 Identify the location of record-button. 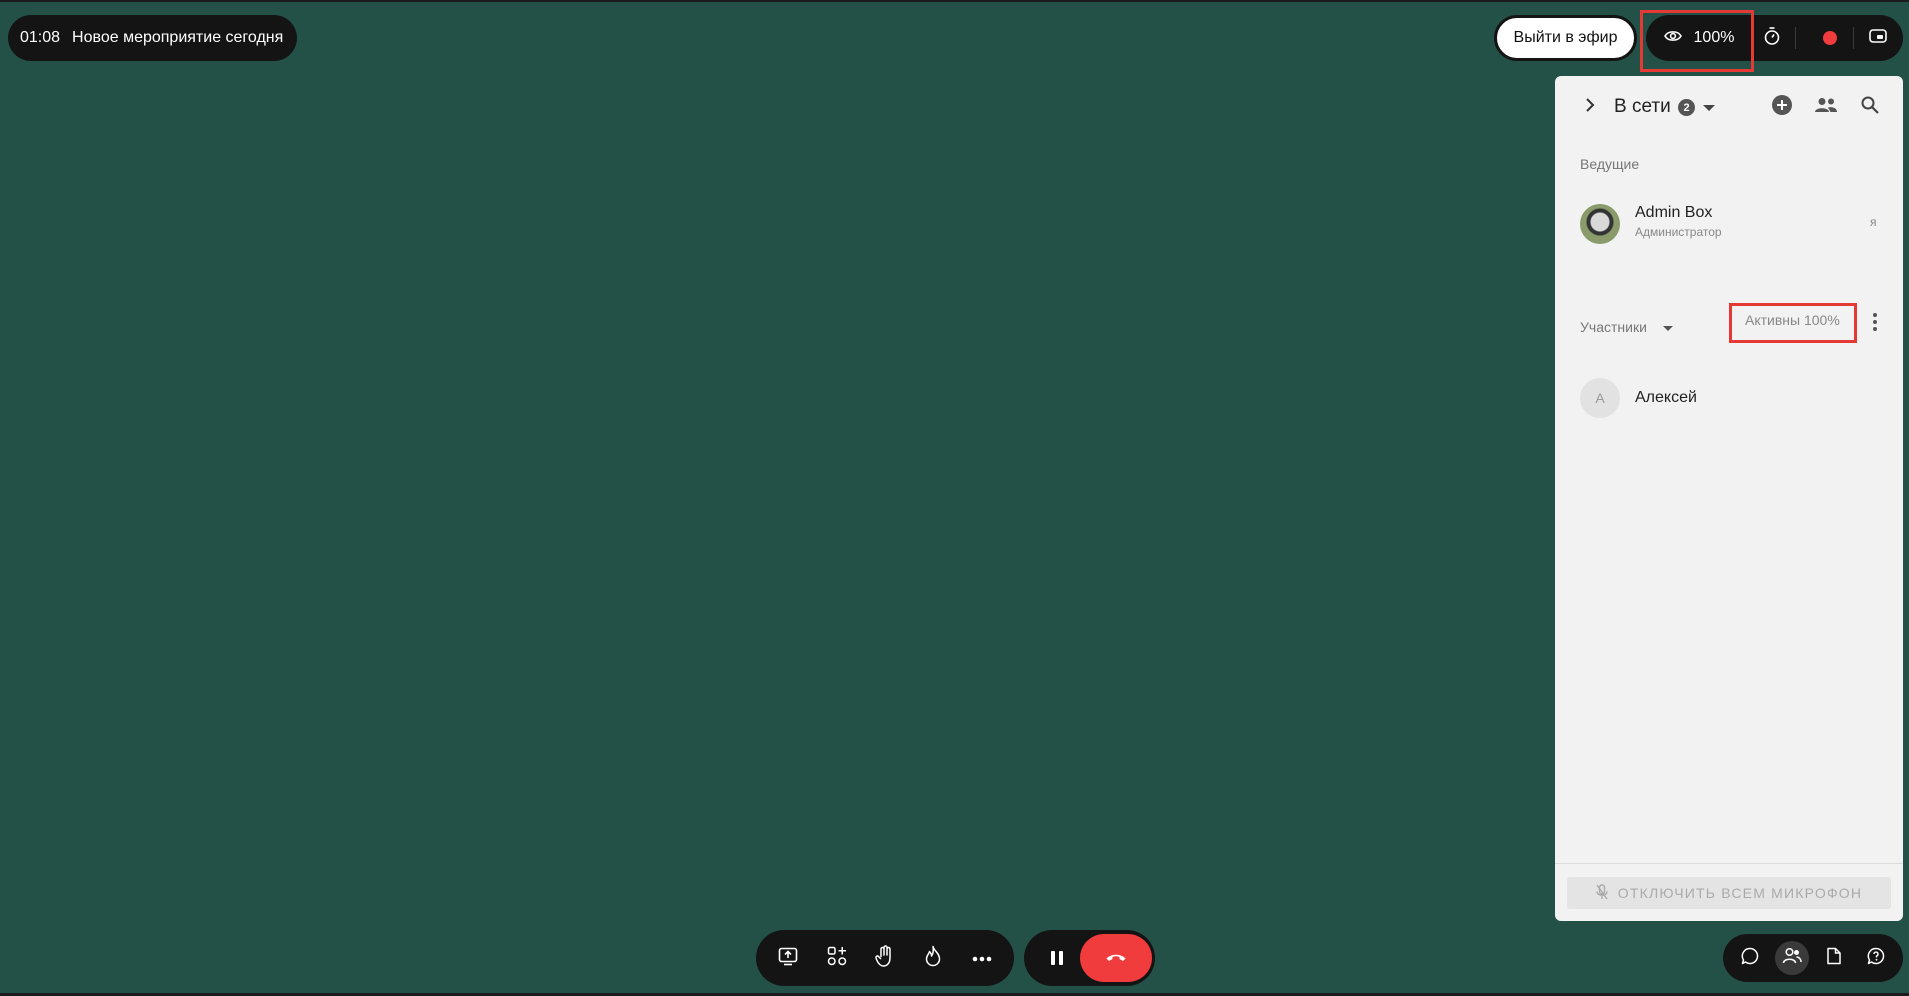
(1830, 38).